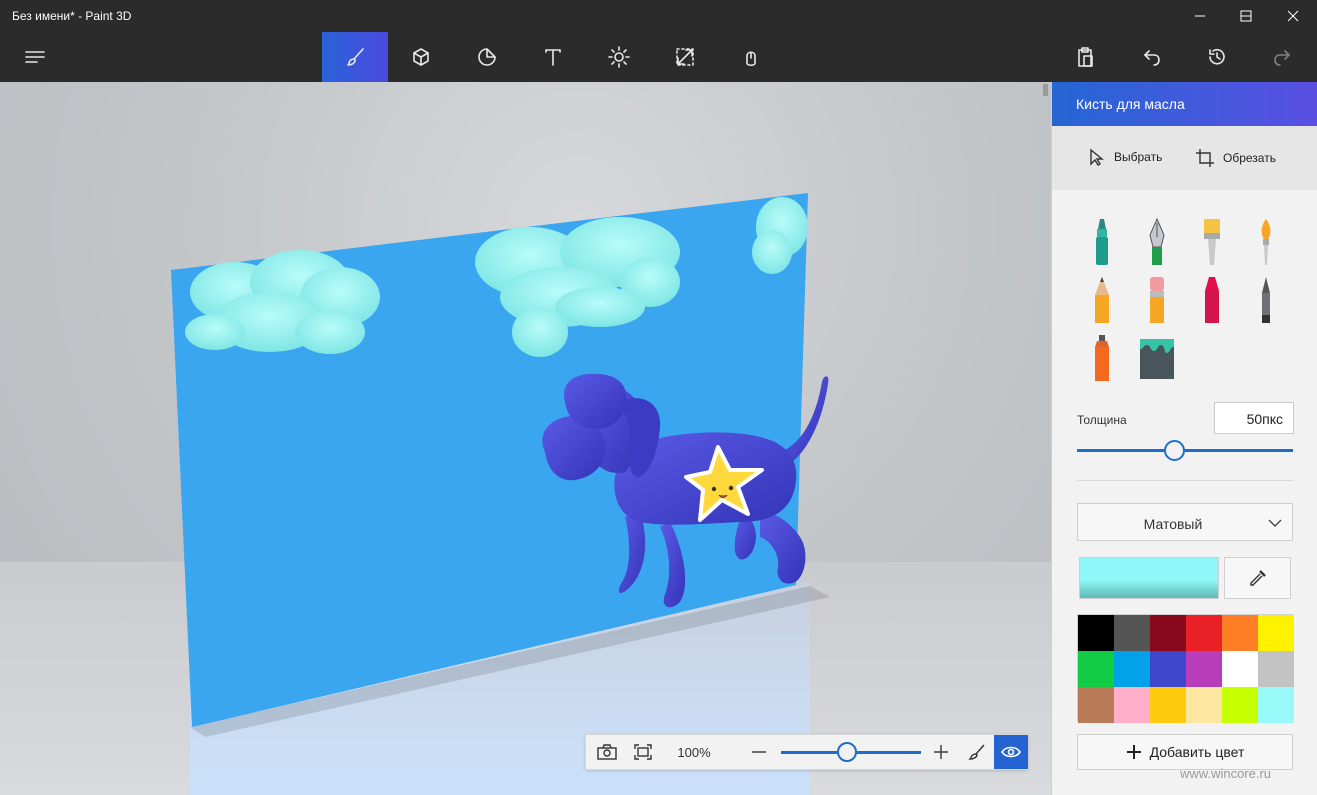  I want to click on cube-icon, so click(421, 57).